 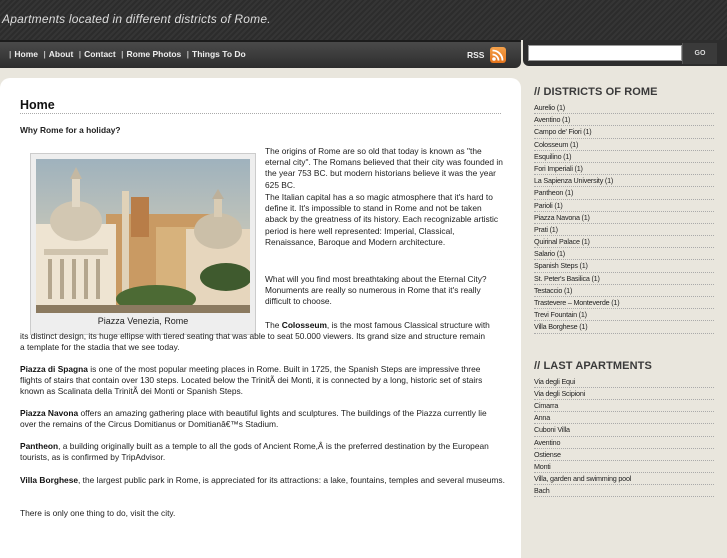 I want to click on borghese-name: Villa Borghese, so click(x=49, y=480).